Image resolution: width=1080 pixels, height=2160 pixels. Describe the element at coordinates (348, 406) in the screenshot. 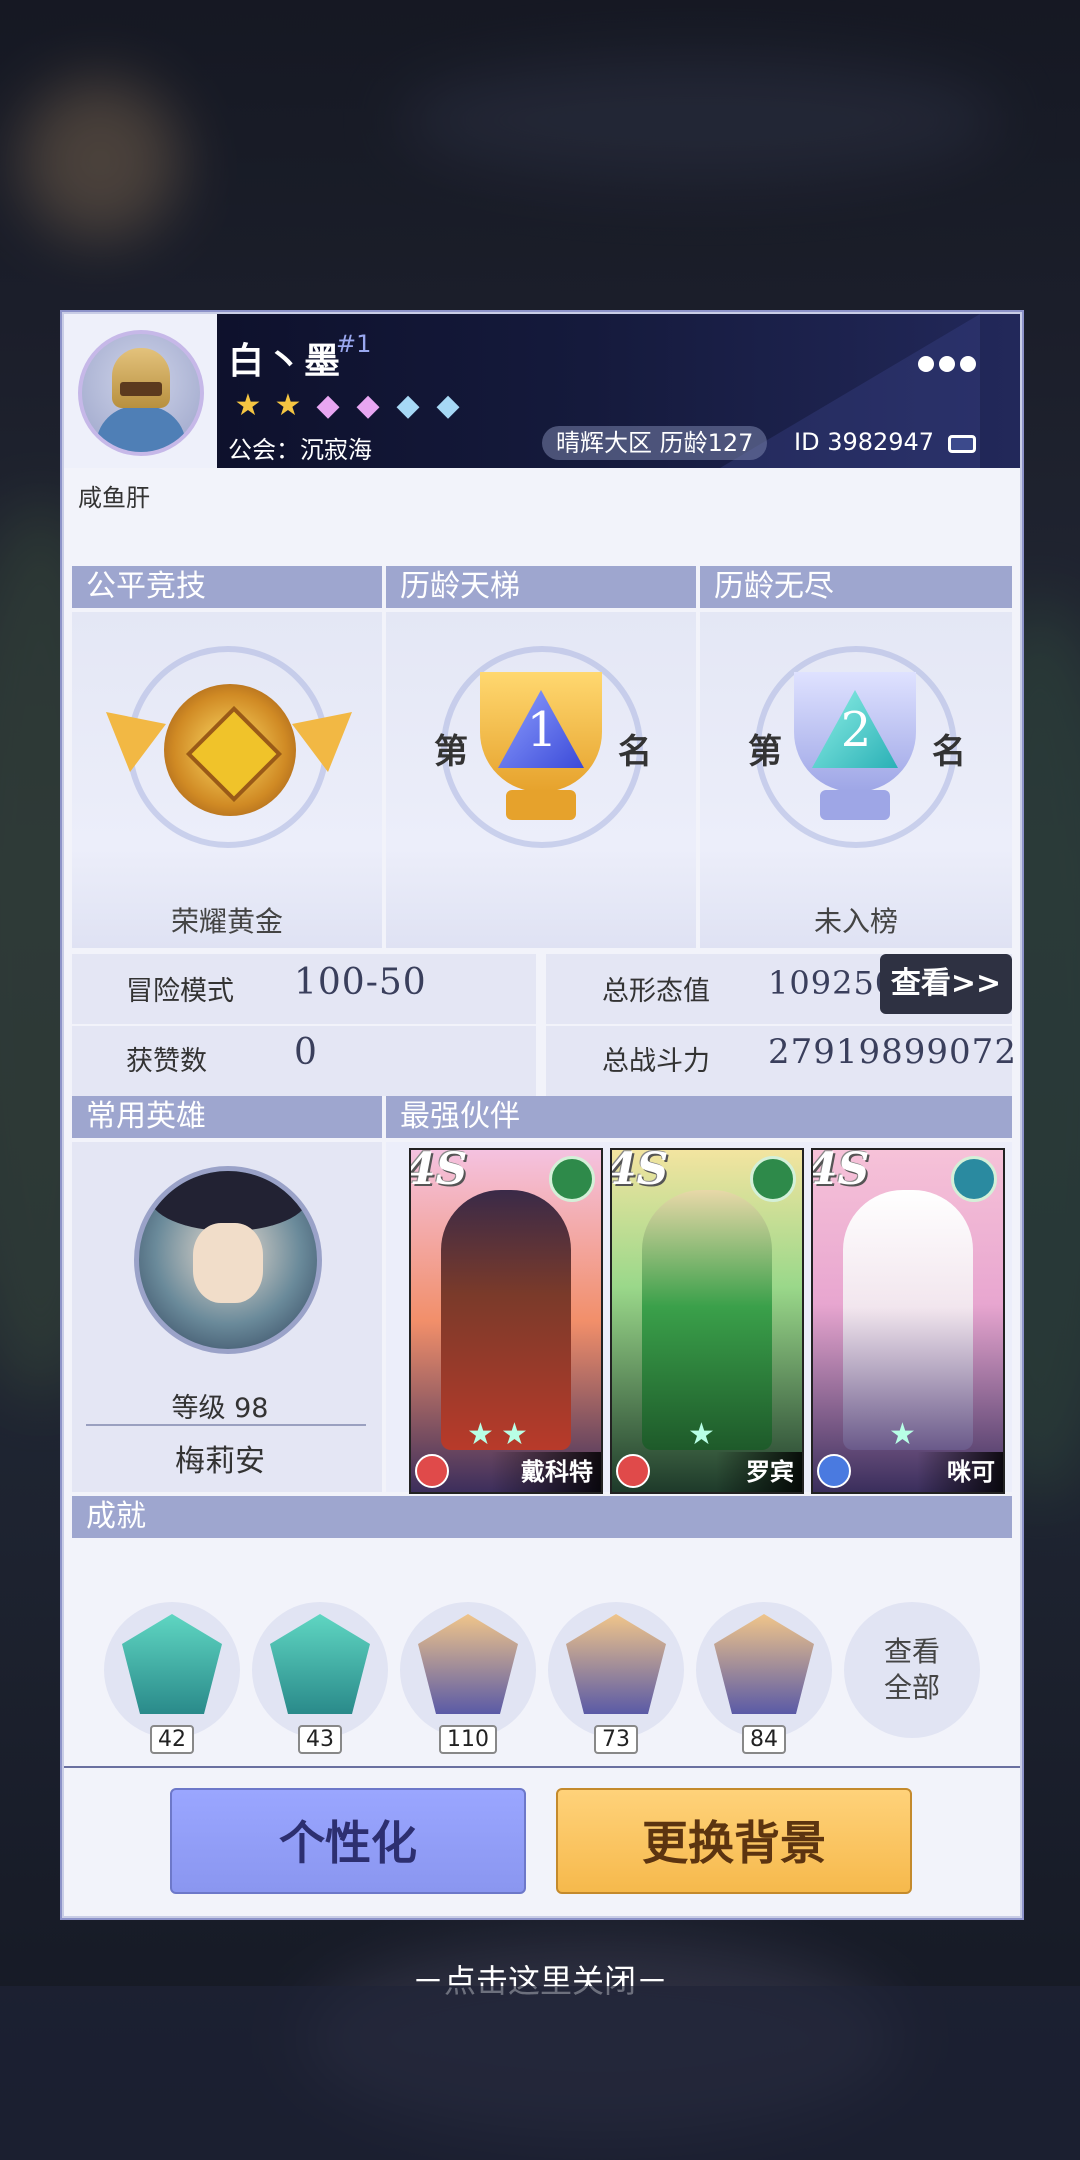

I see `star-rating: ★ ★ ◆ ◆ ◆ ◆` at that location.